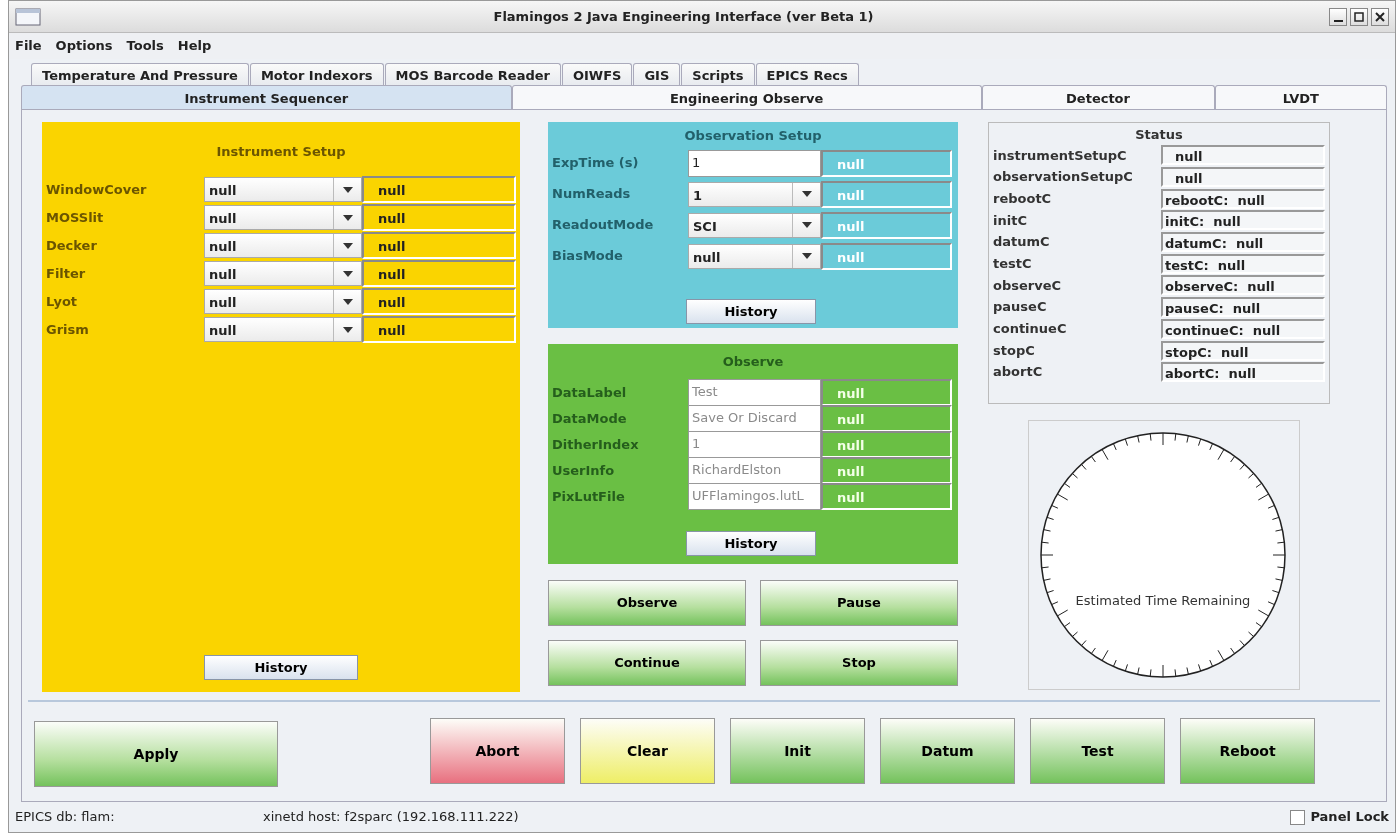 The height and width of the screenshot is (833, 1400). I want to click on tab: MOS Barcode Reader, so click(472, 74).